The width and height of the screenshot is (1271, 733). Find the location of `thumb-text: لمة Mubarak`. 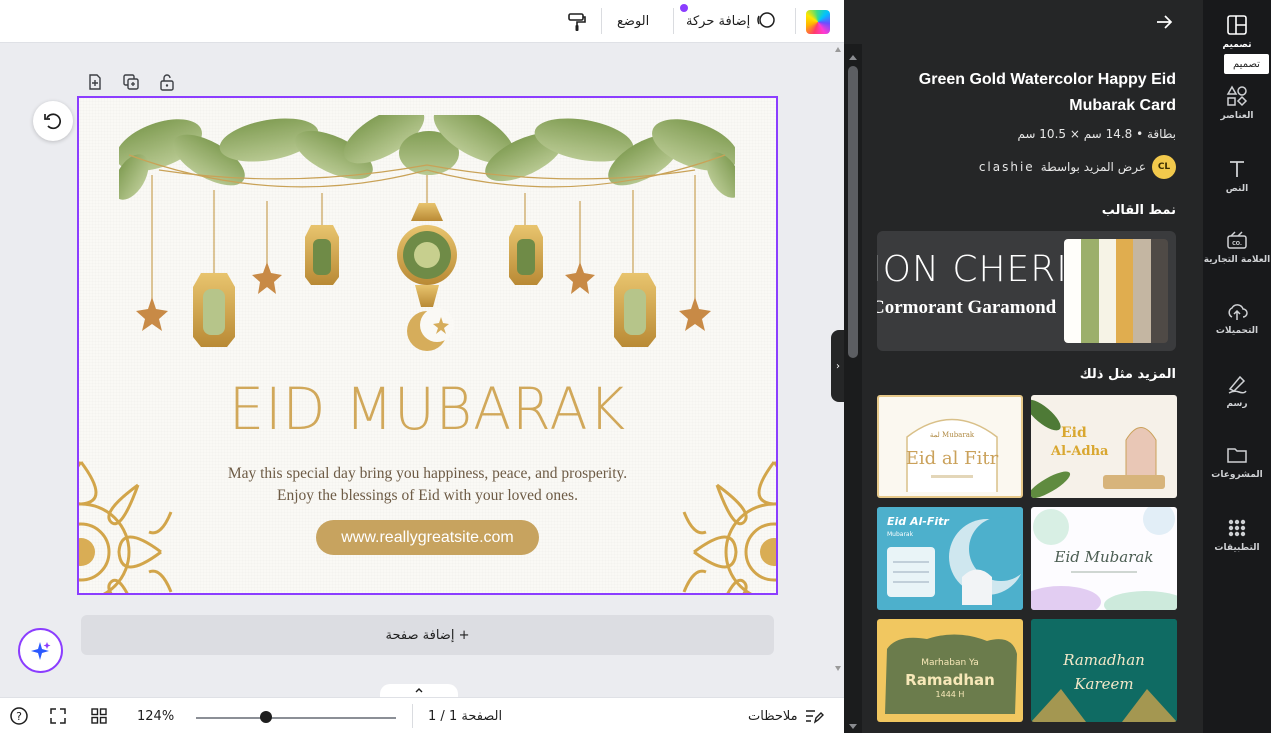

thumb-text: لمة Mubarak is located at coordinates (952, 435).